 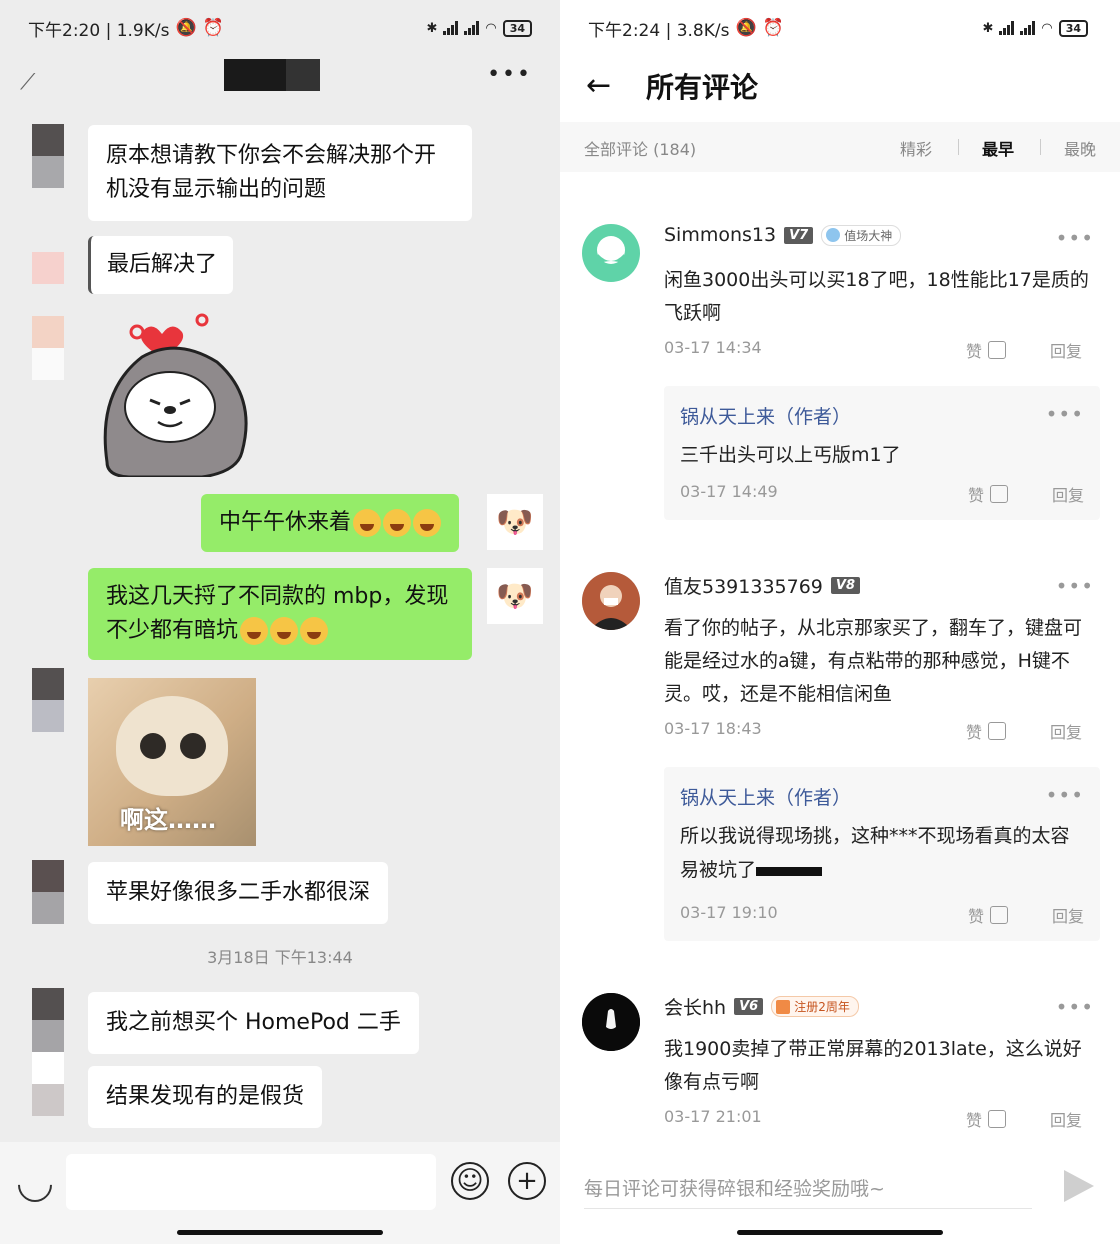 I want to click on emoji-icon: ☺, so click(x=470, y=1181).